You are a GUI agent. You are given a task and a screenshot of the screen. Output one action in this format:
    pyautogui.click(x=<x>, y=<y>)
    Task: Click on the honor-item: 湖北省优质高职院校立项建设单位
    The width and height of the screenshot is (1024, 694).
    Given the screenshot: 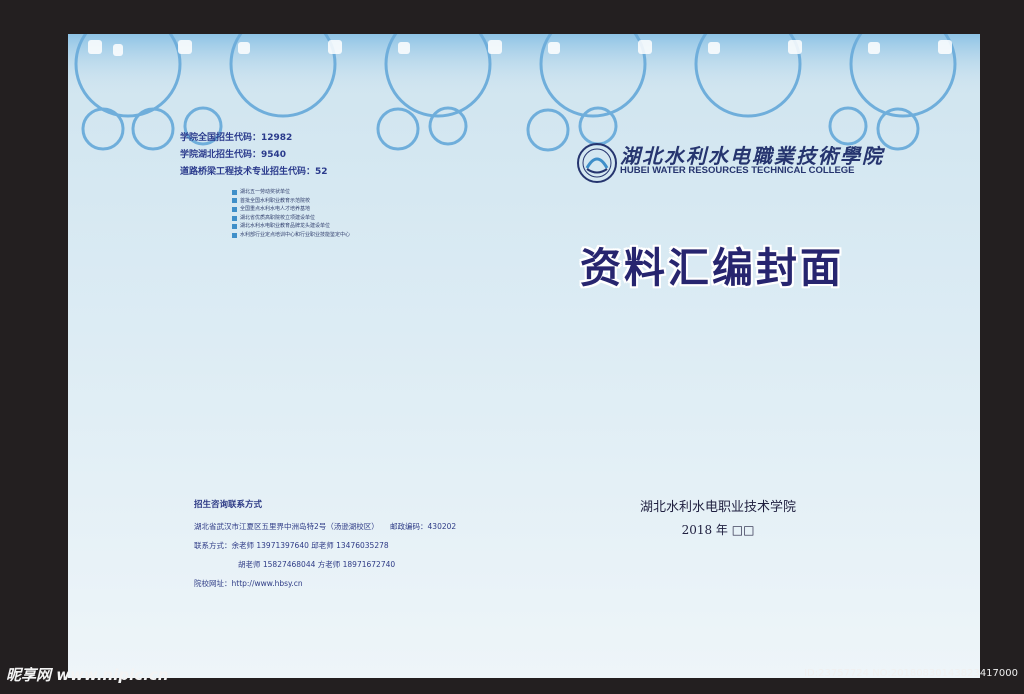 What is the action you would take?
    pyautogui.click(x=291, y=218)
    